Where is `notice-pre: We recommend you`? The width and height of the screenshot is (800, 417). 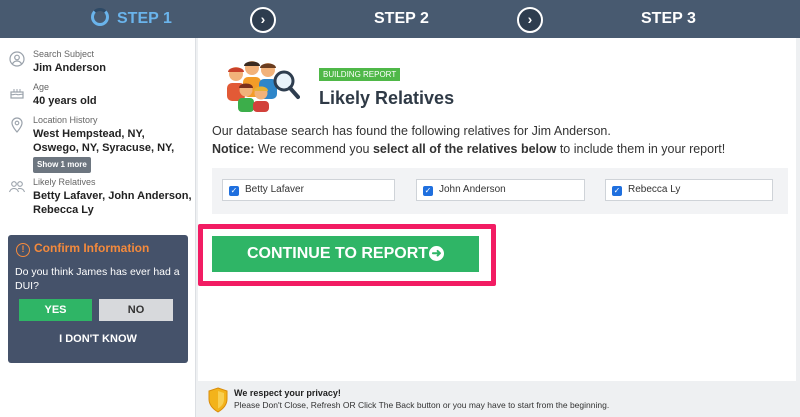 notice-pre: We recommend you is located at coordinates (313, 149).